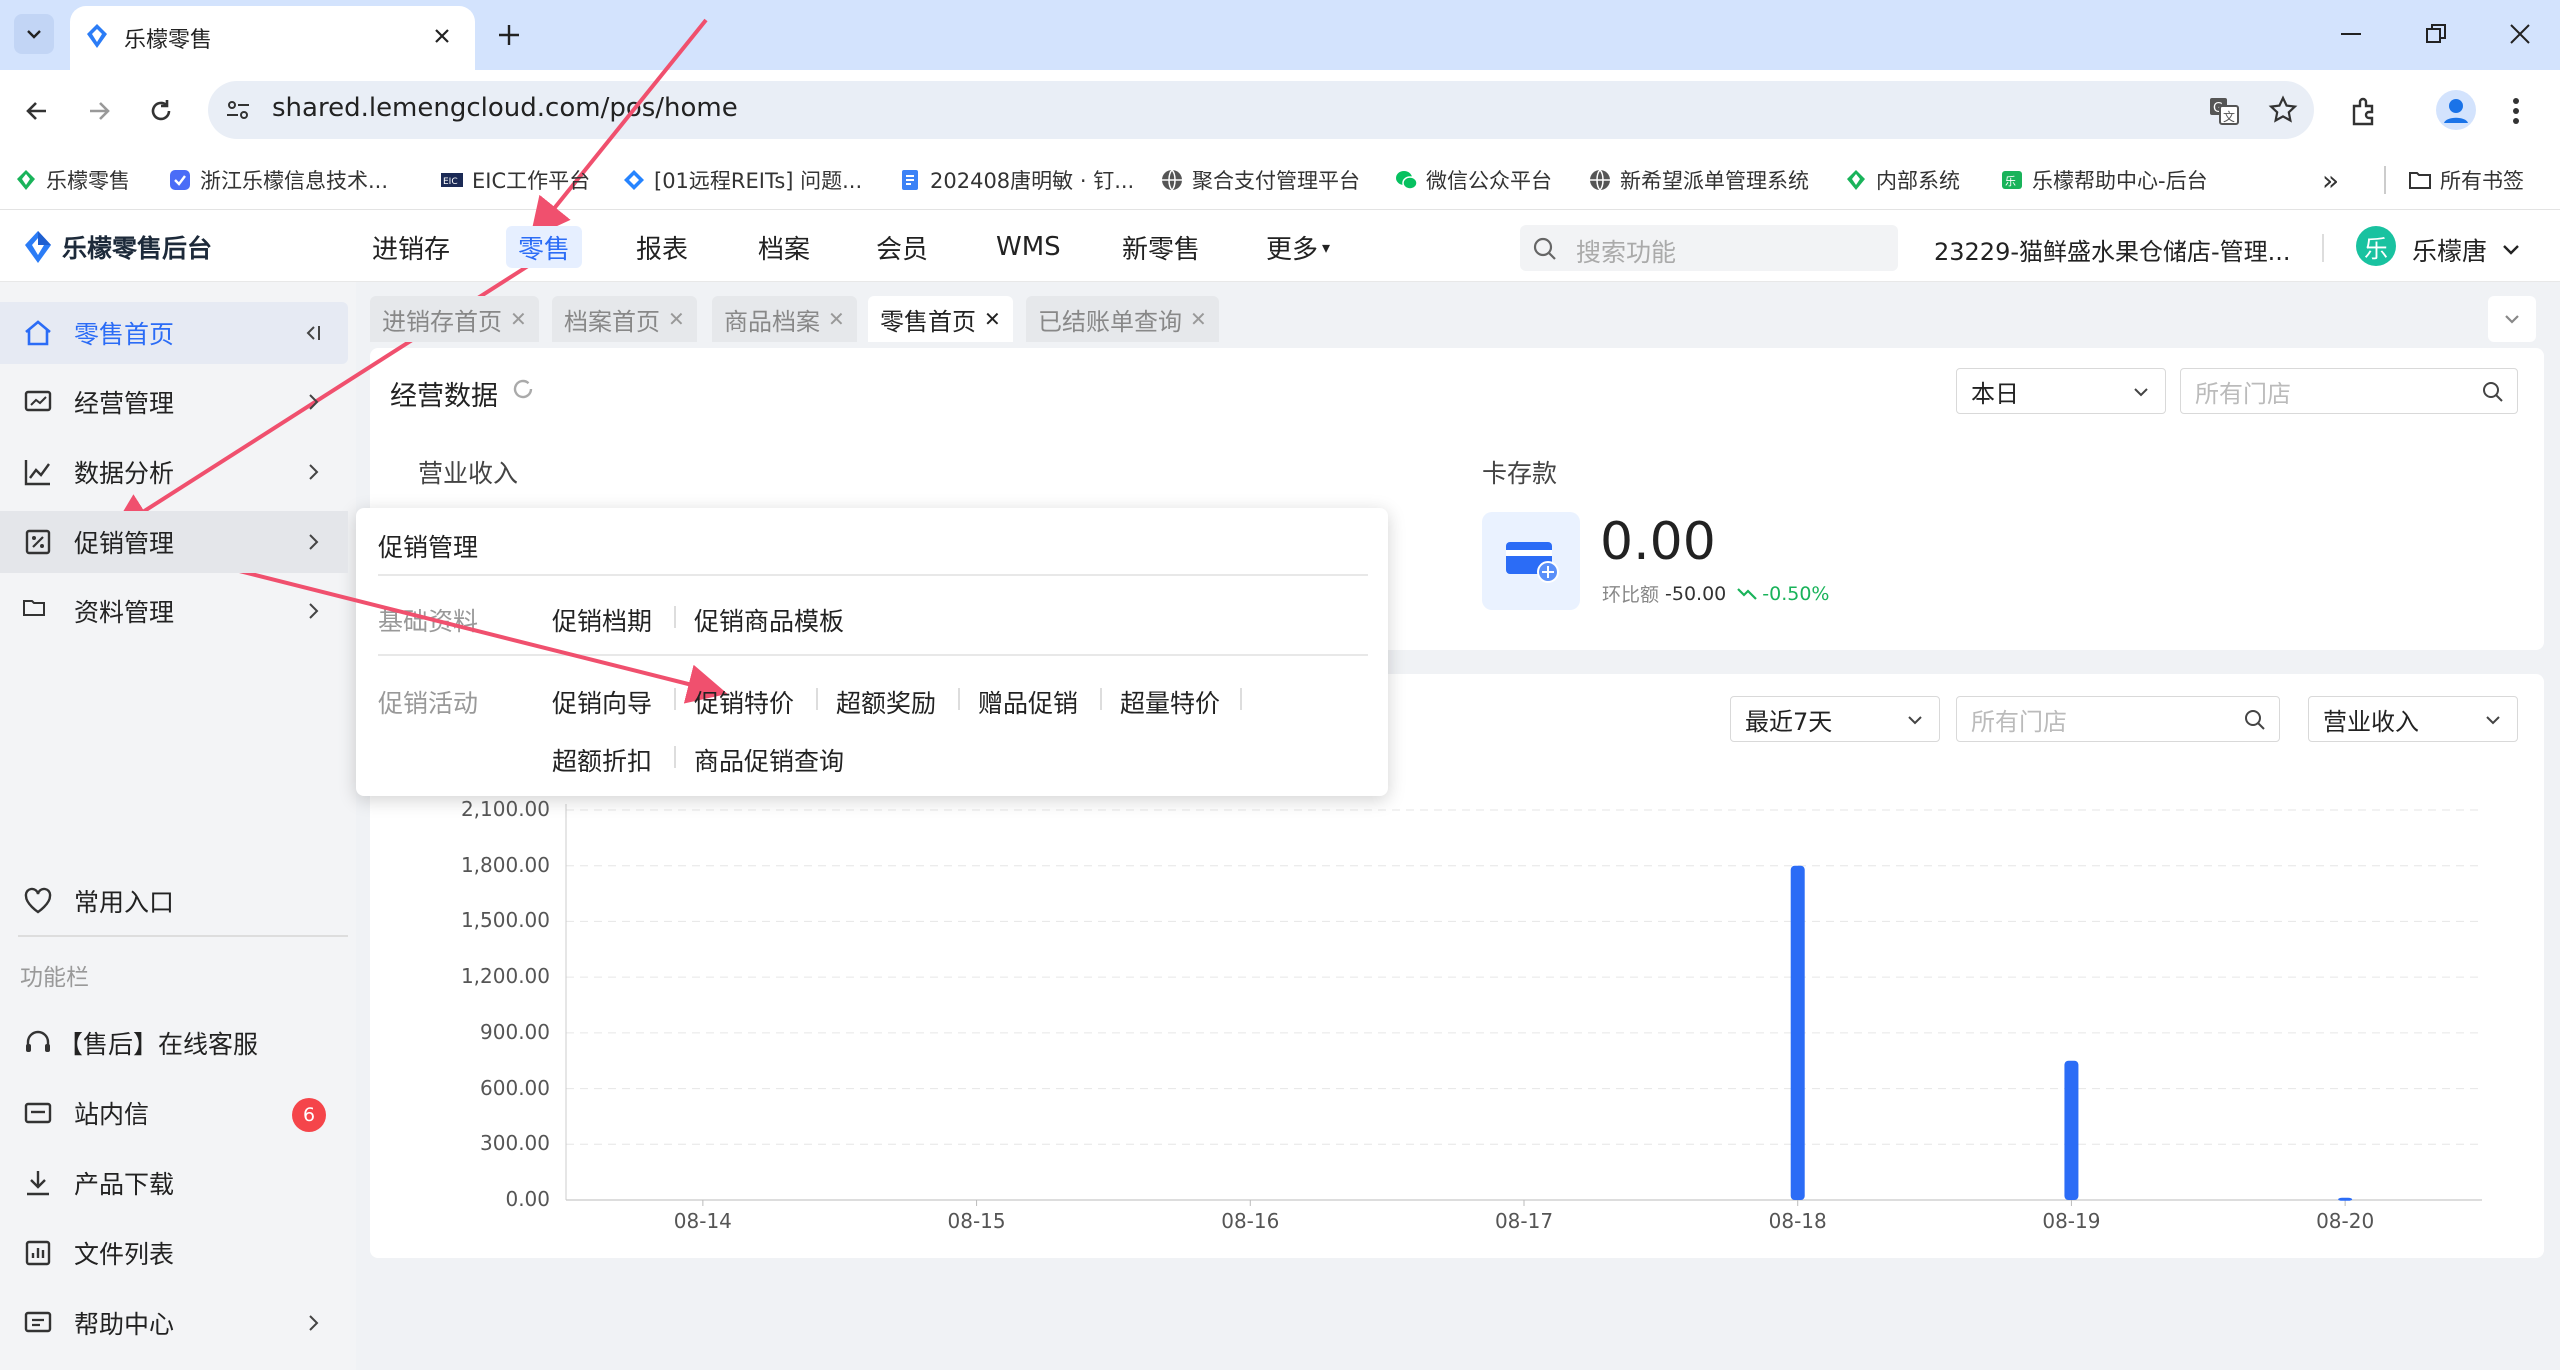 The width and height of the screenshot is (2560, 1370). Describe the element at coordinates (37, 473) in the screenshot. I see `line-chart-icon` at that location.